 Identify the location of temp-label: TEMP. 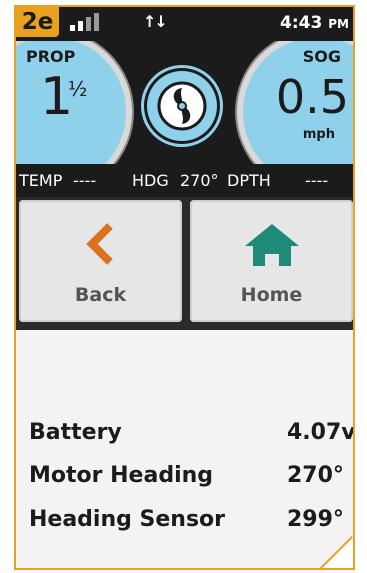
(41, 180).